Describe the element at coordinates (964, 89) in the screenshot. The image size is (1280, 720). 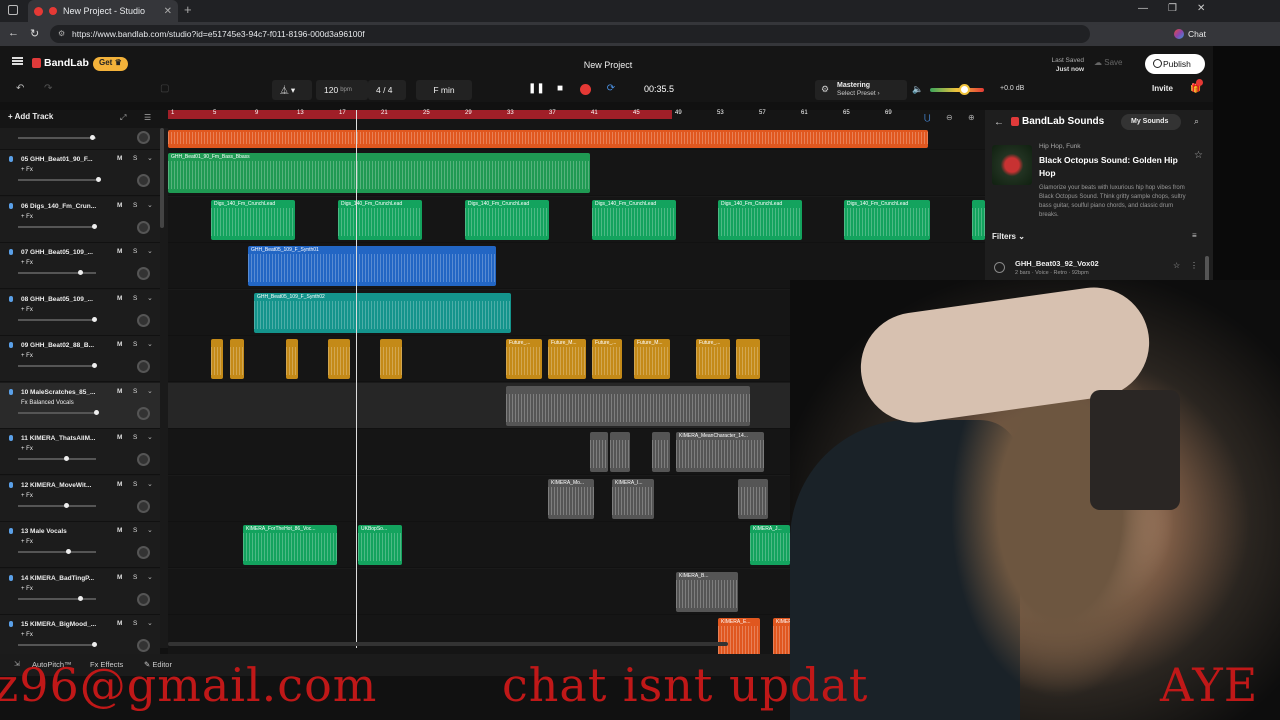
I see `master-volume-knob` at that location.